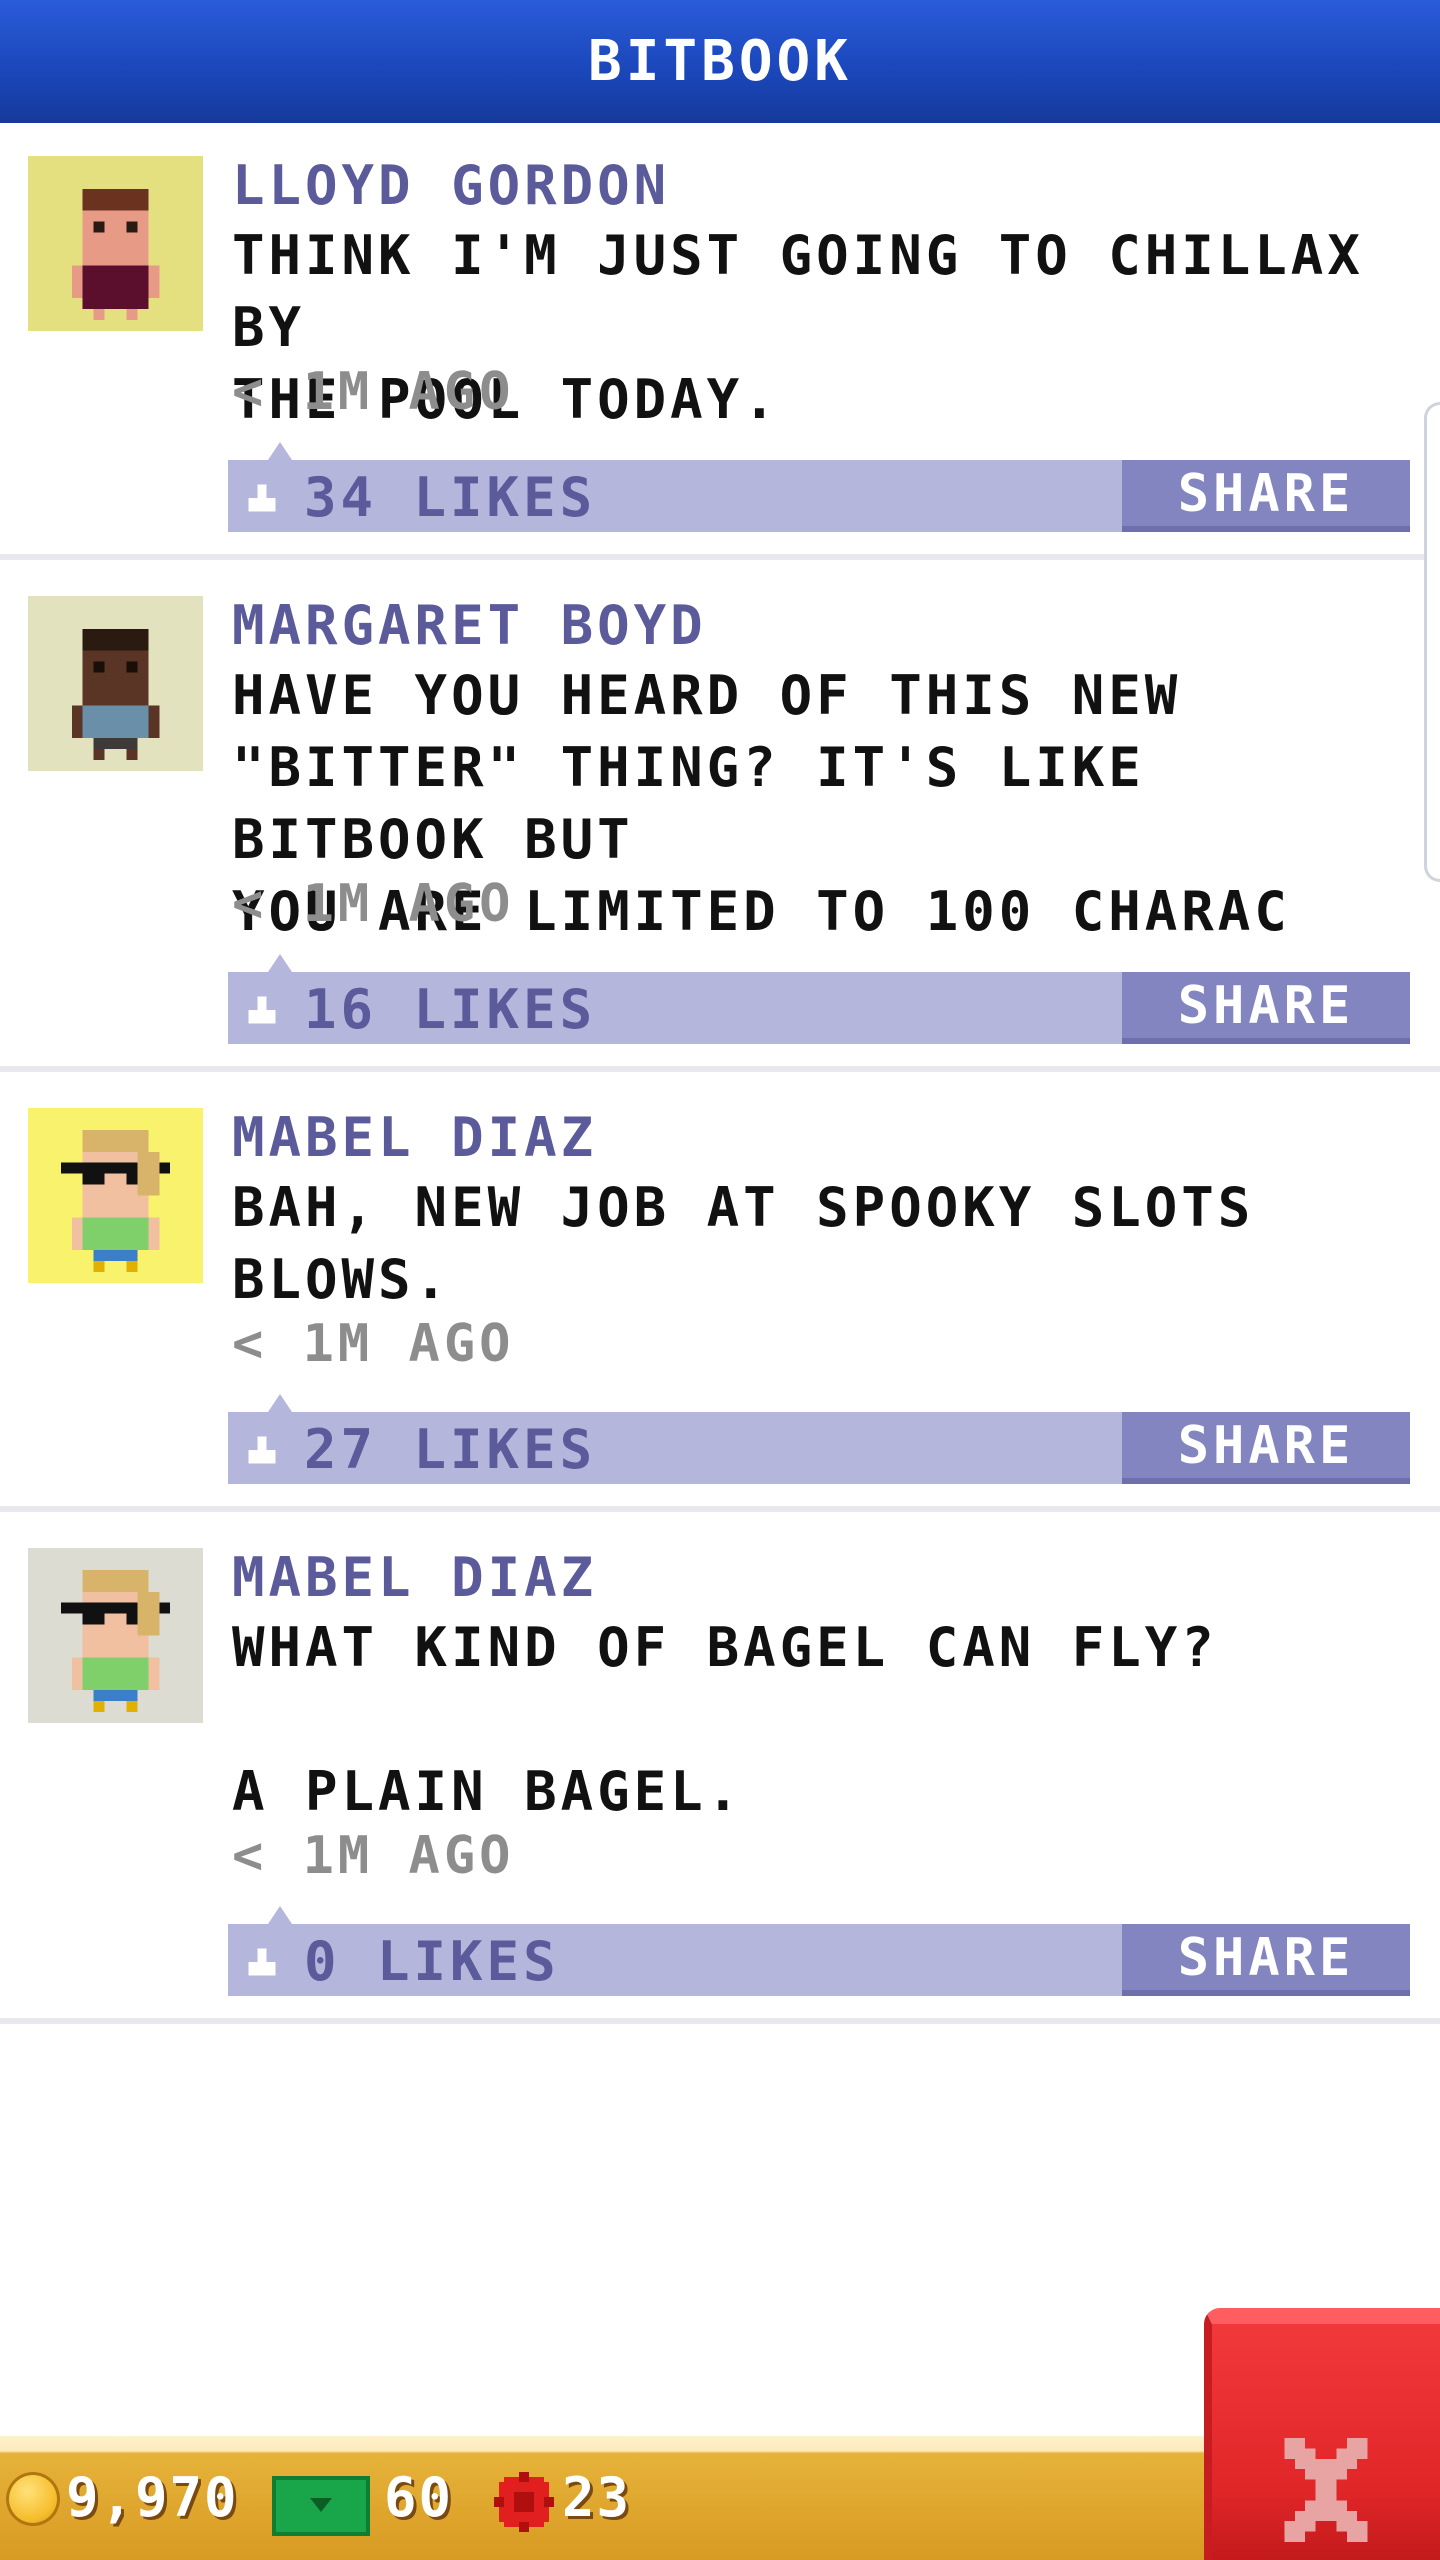 Image resolution: width=1440 pixels, height=2560 pixels. I want to click on post-author: MARGARET BOYD, so click(469, 625).